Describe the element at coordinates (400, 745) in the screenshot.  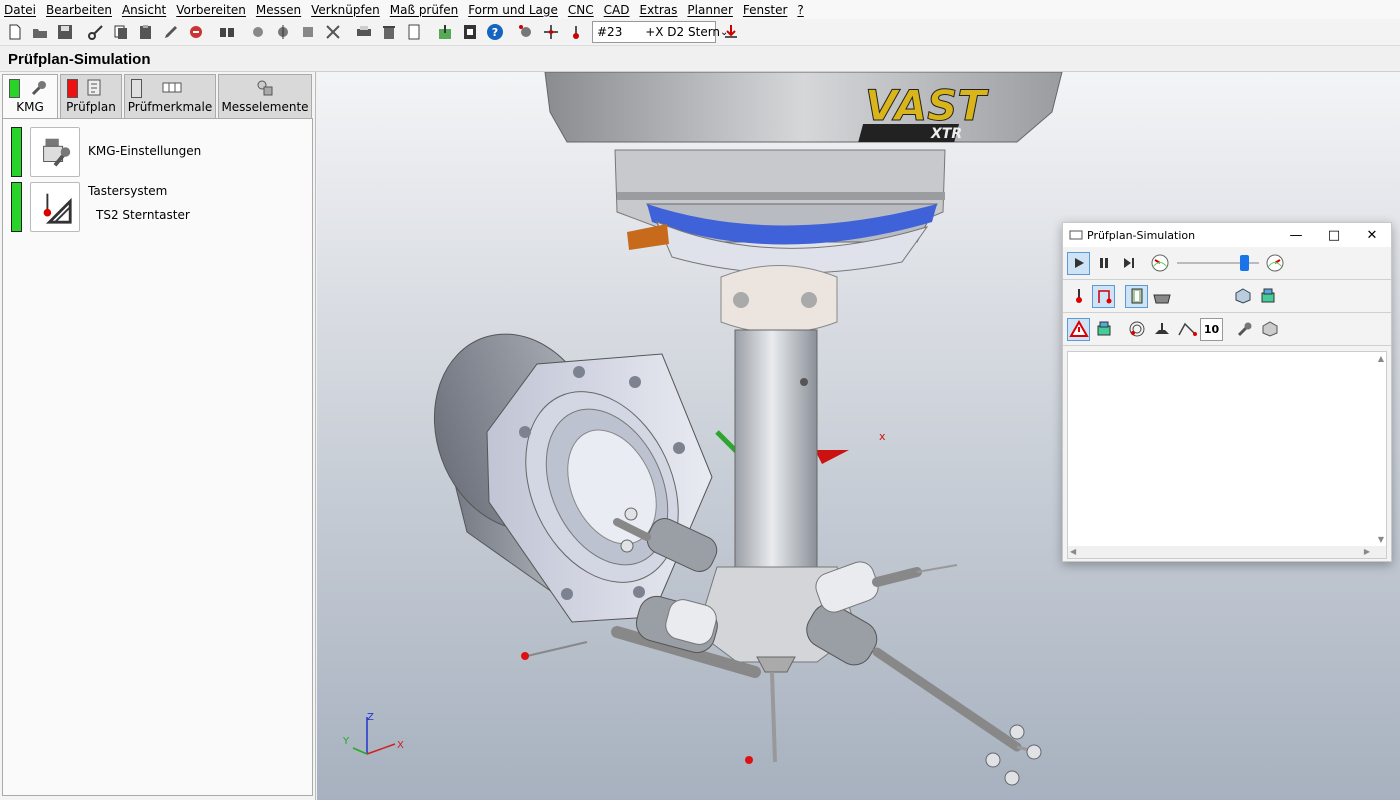
I see `x-axis-label: X` at that location.